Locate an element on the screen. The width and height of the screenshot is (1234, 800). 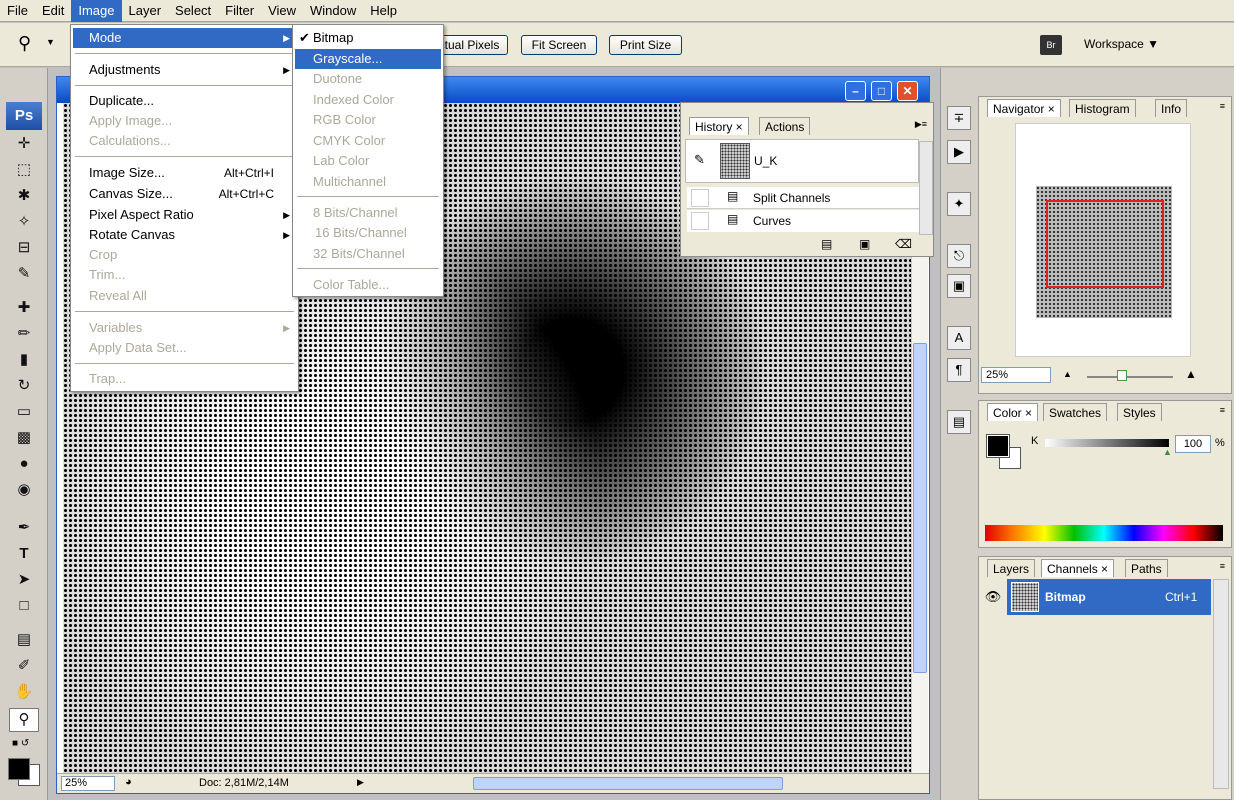
maximize-icon: □ is located at coordinates (881, 91).